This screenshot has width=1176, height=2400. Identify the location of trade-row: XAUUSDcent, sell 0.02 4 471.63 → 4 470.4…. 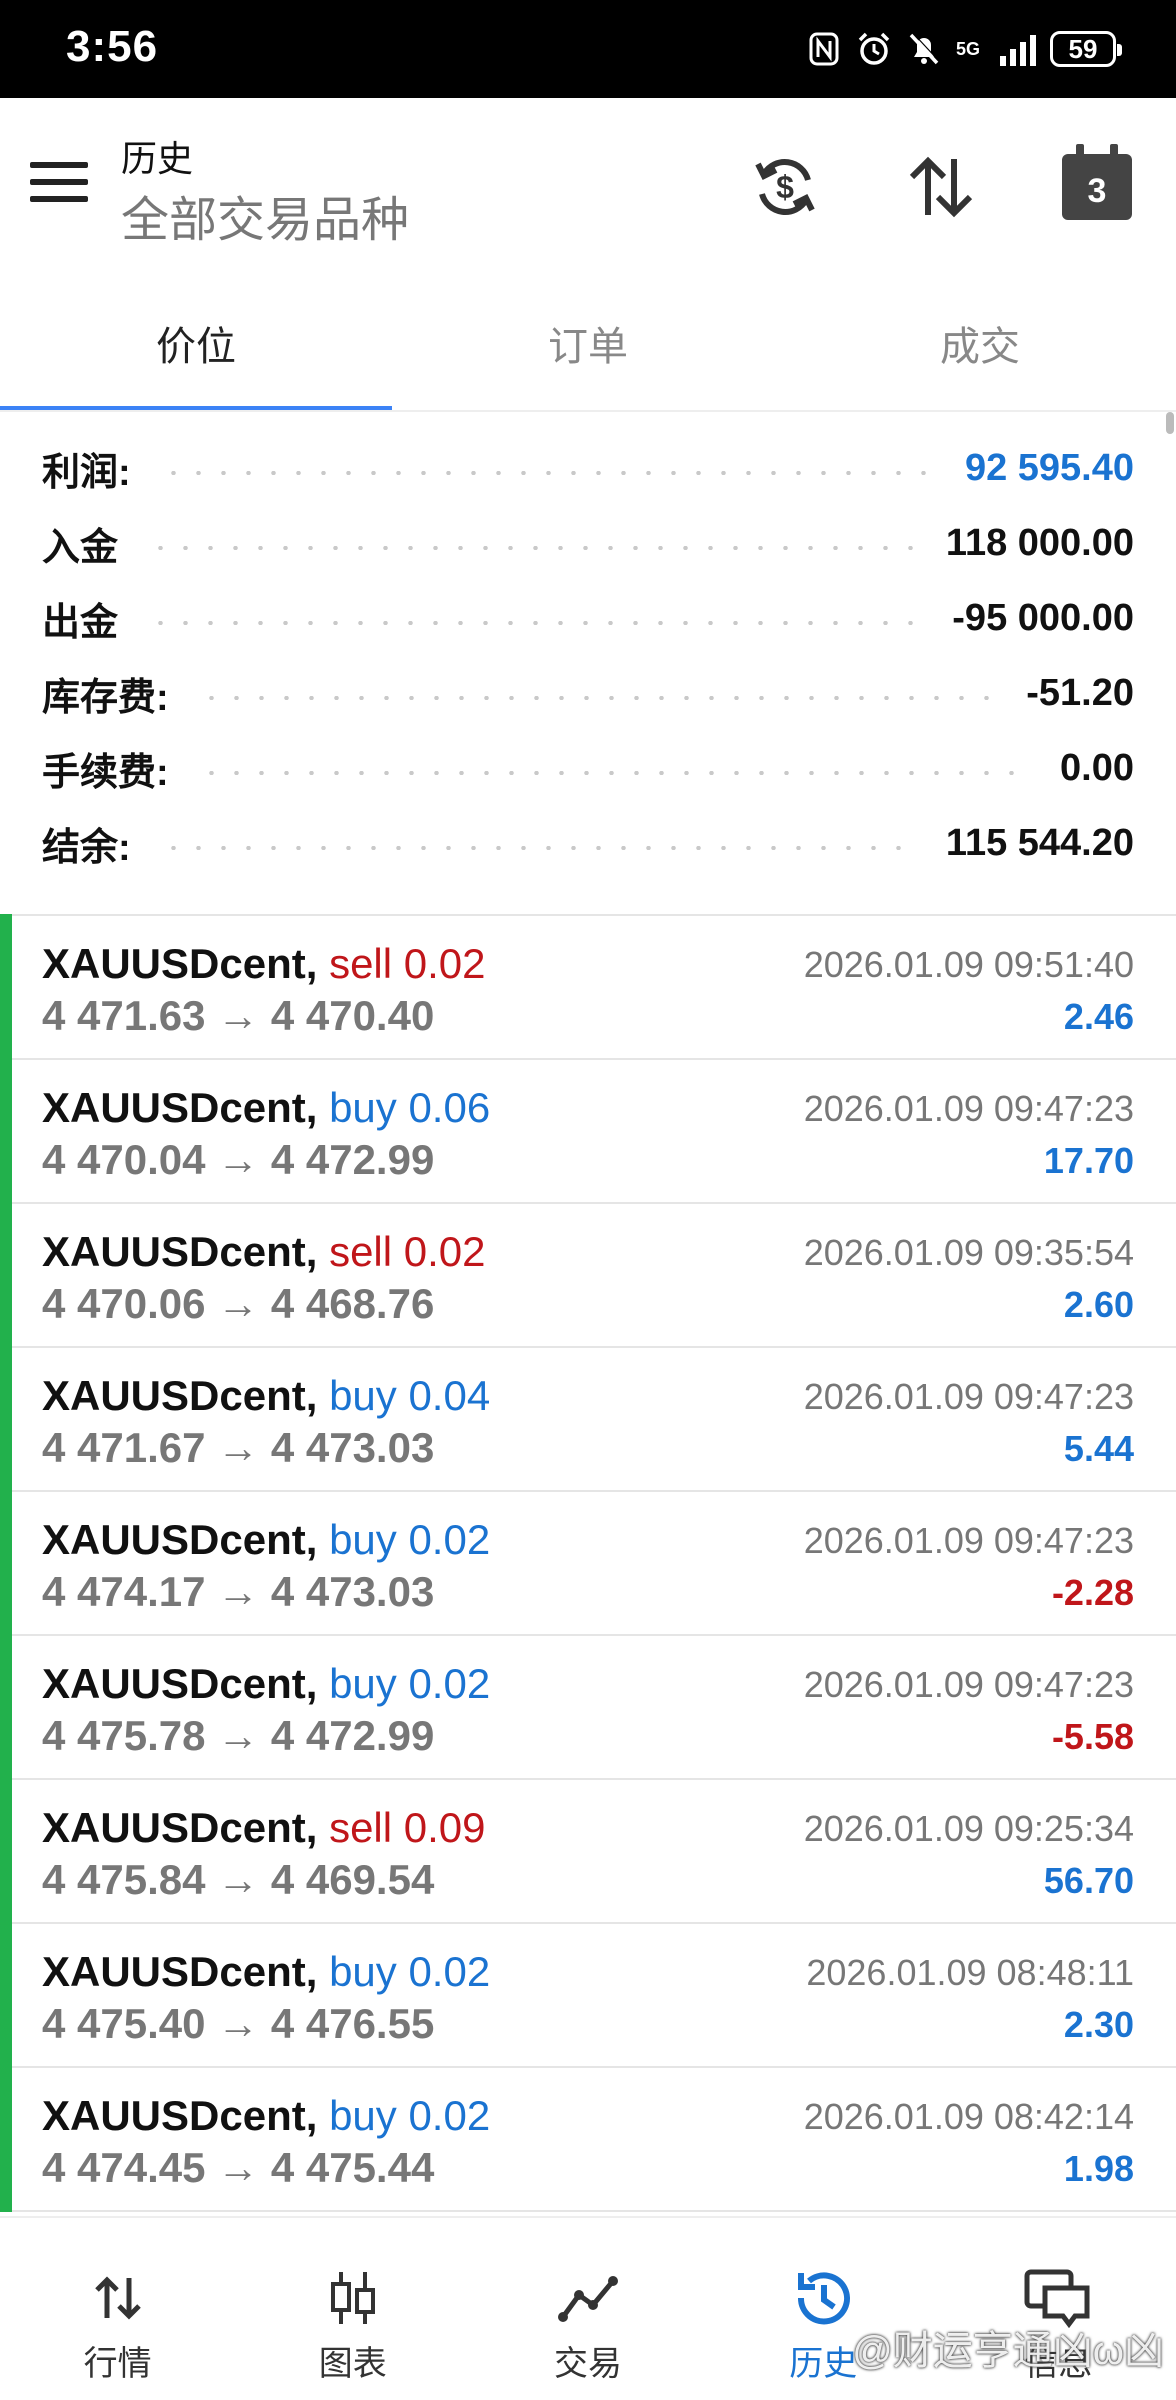
(588, 987).